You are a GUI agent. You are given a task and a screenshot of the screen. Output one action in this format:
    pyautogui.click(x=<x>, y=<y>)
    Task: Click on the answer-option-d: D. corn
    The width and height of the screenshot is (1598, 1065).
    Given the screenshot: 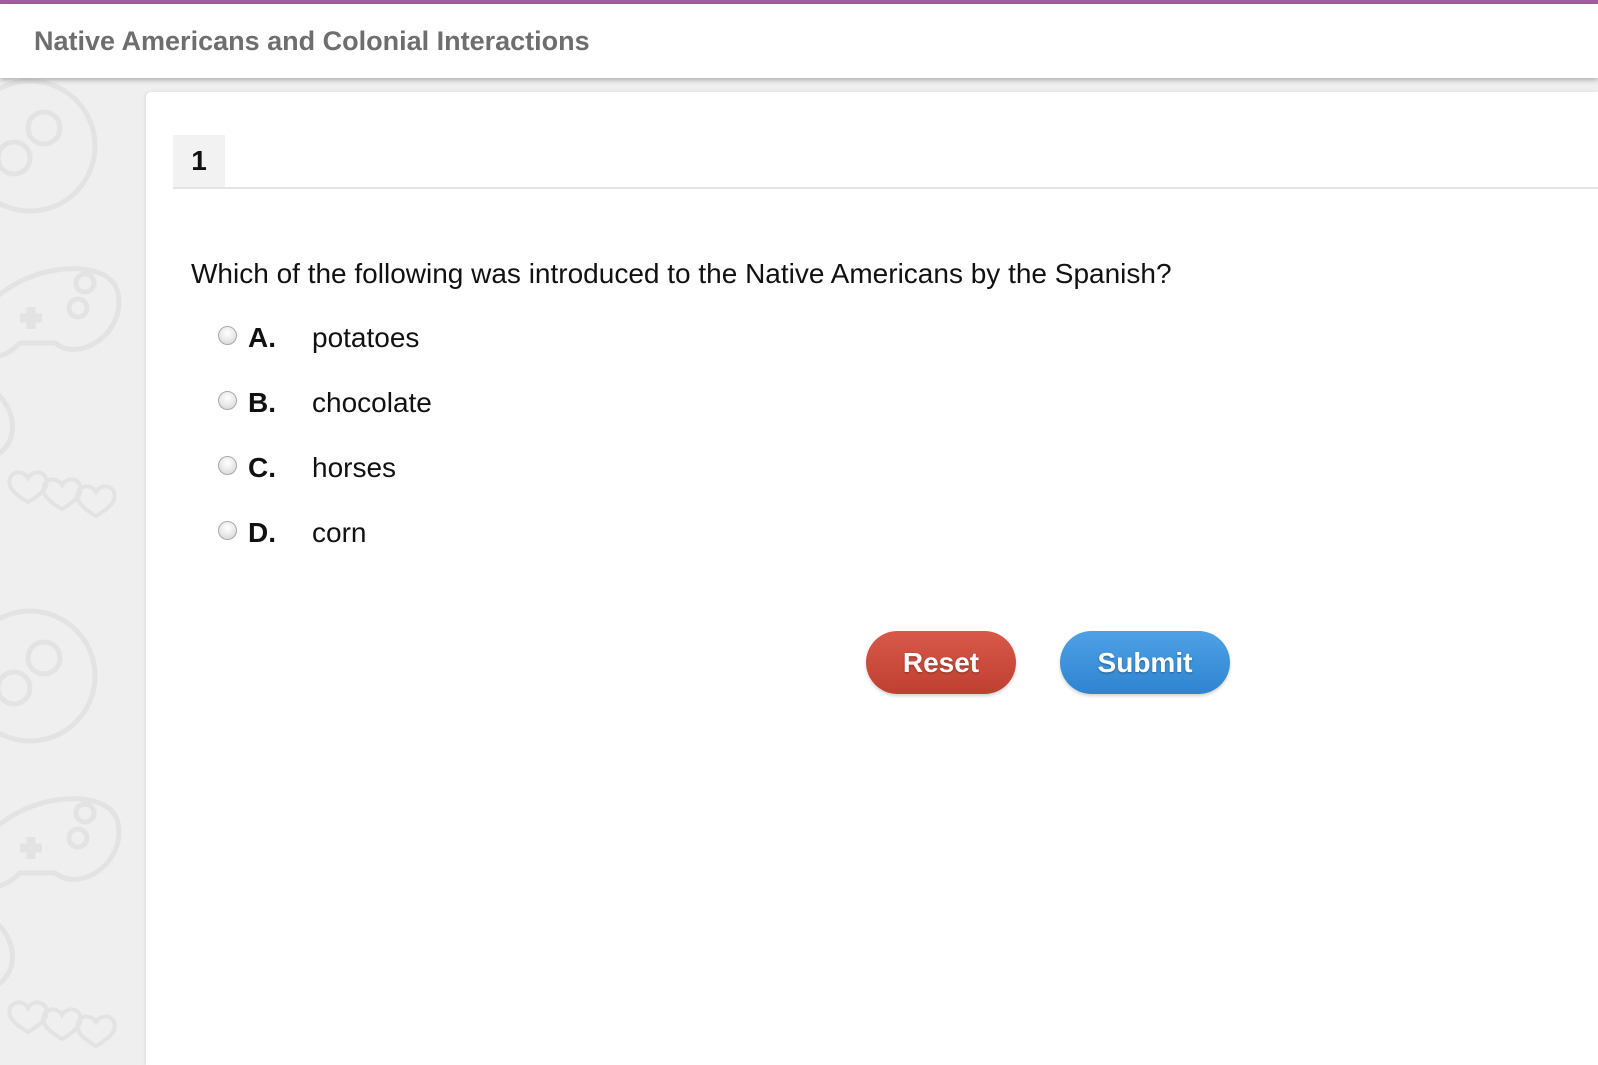 What is the action you would take?
    pyautogui.click(x=426, y=537)
    